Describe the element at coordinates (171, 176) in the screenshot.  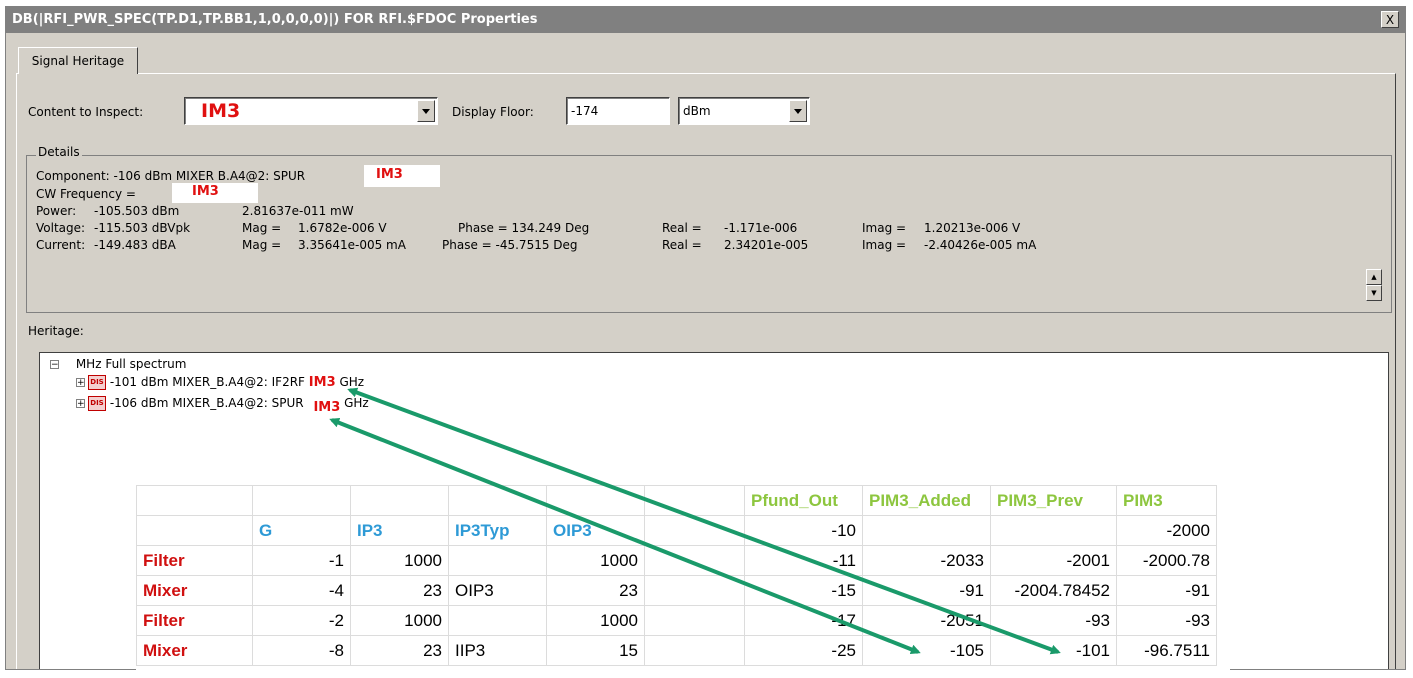
I see `component-line: Component: -106 dBm MIXER B.A4@2: SPUR` at that location.